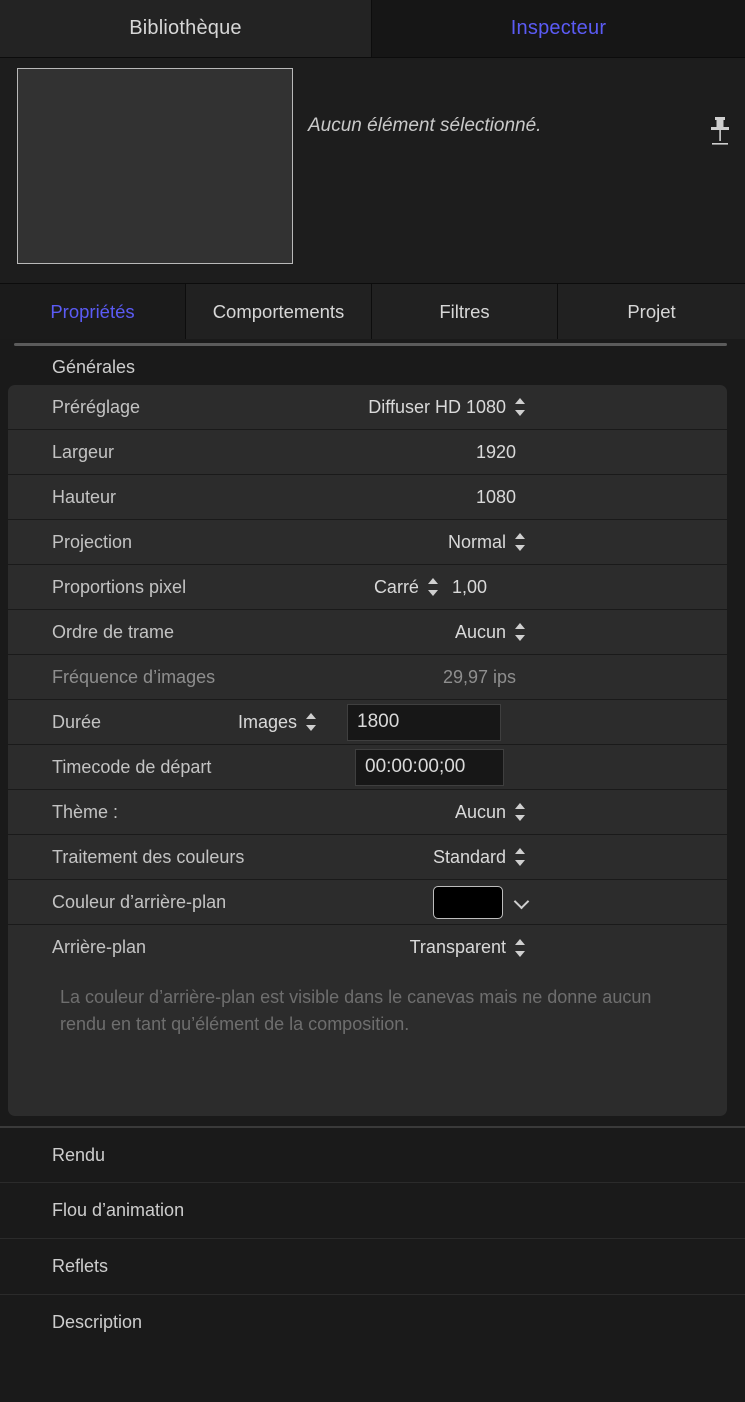  What do you see at coordinates (367, 812) in the screenshot?
I see `row-theme: Thème : Aucun` at bounding box center [367, 812].